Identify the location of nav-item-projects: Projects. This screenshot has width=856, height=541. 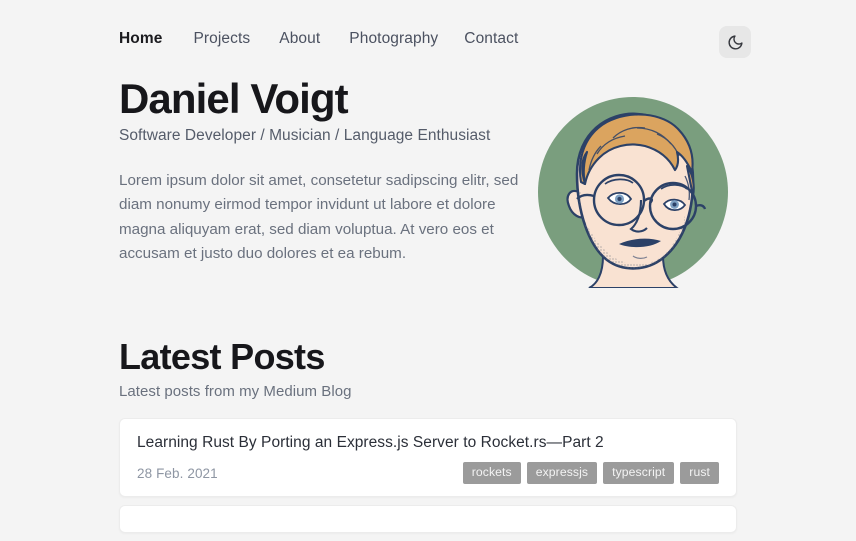
(221, 39).